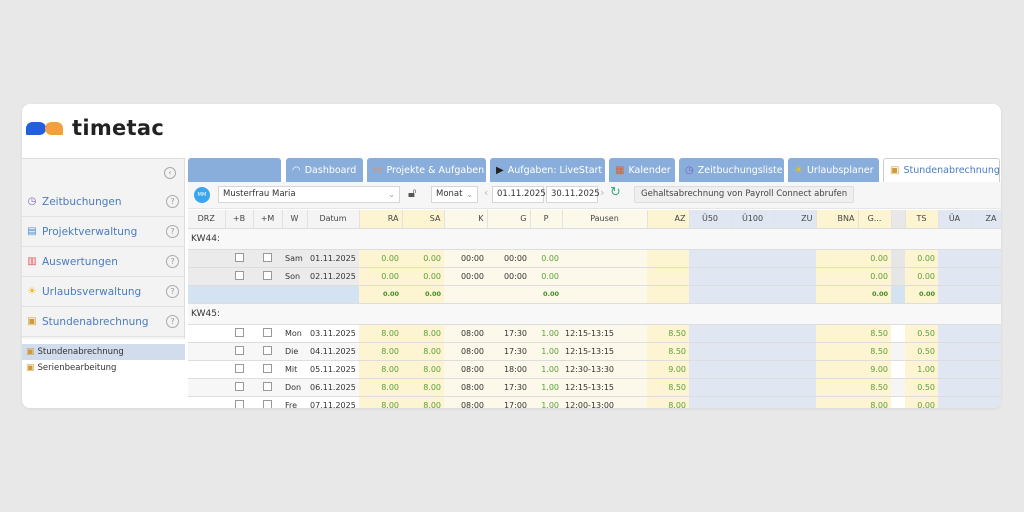  Describe the element at coordinates (642, 170) in the screenshot. I see `tab-kalender: ▦ Kalender` at that location.